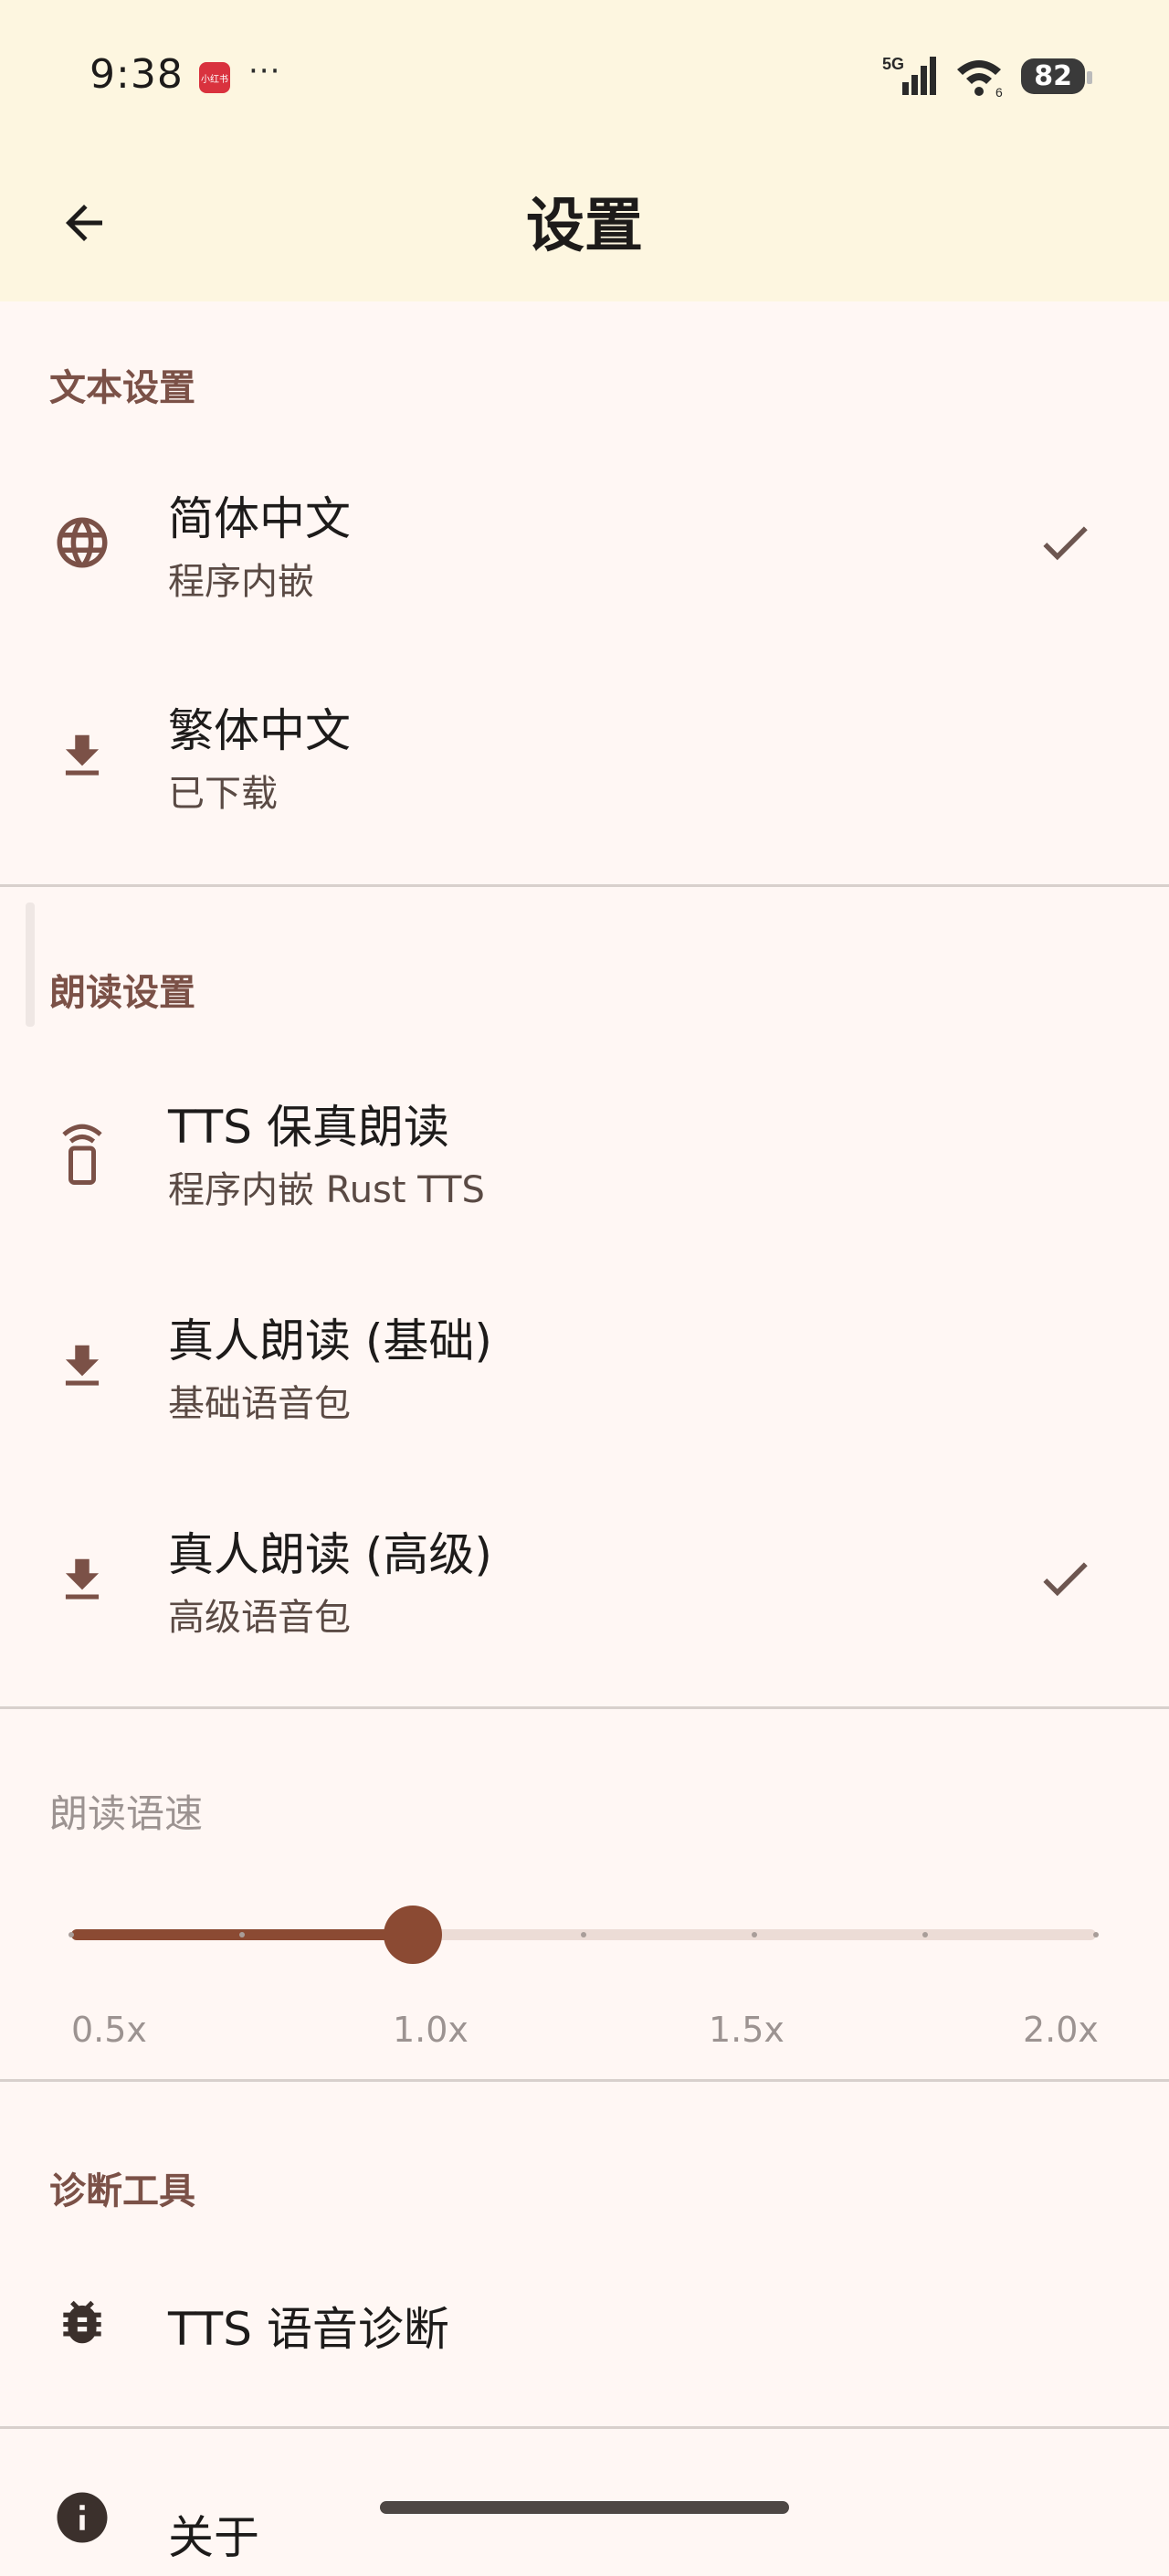 This screenshot has height=2576, width=1169. Describe the element at coordinates (82, 2322) in the screenshot. I see `bug-icon` at that location.